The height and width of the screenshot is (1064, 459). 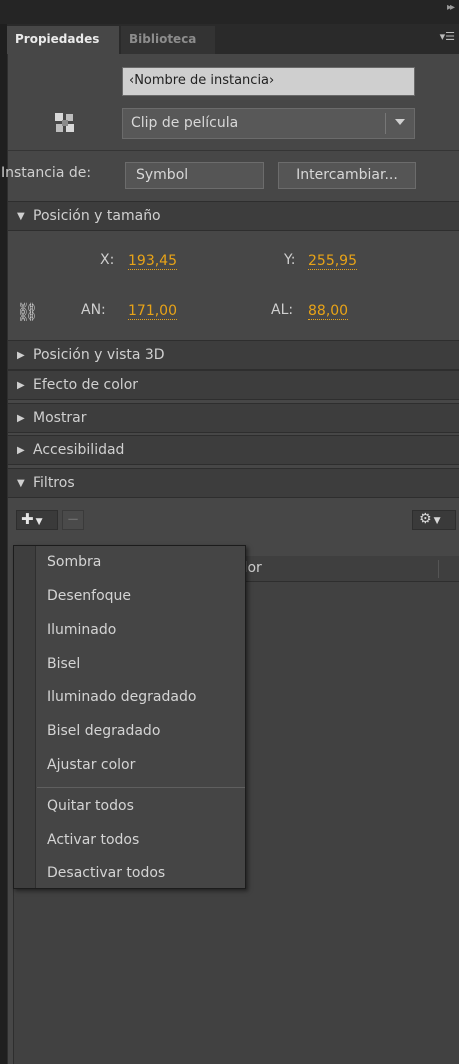 What do you see at coordinates (99, 355) in the screenshot?
I see `section-title: Posición y vista 3D` at bounding box center [99, 355].